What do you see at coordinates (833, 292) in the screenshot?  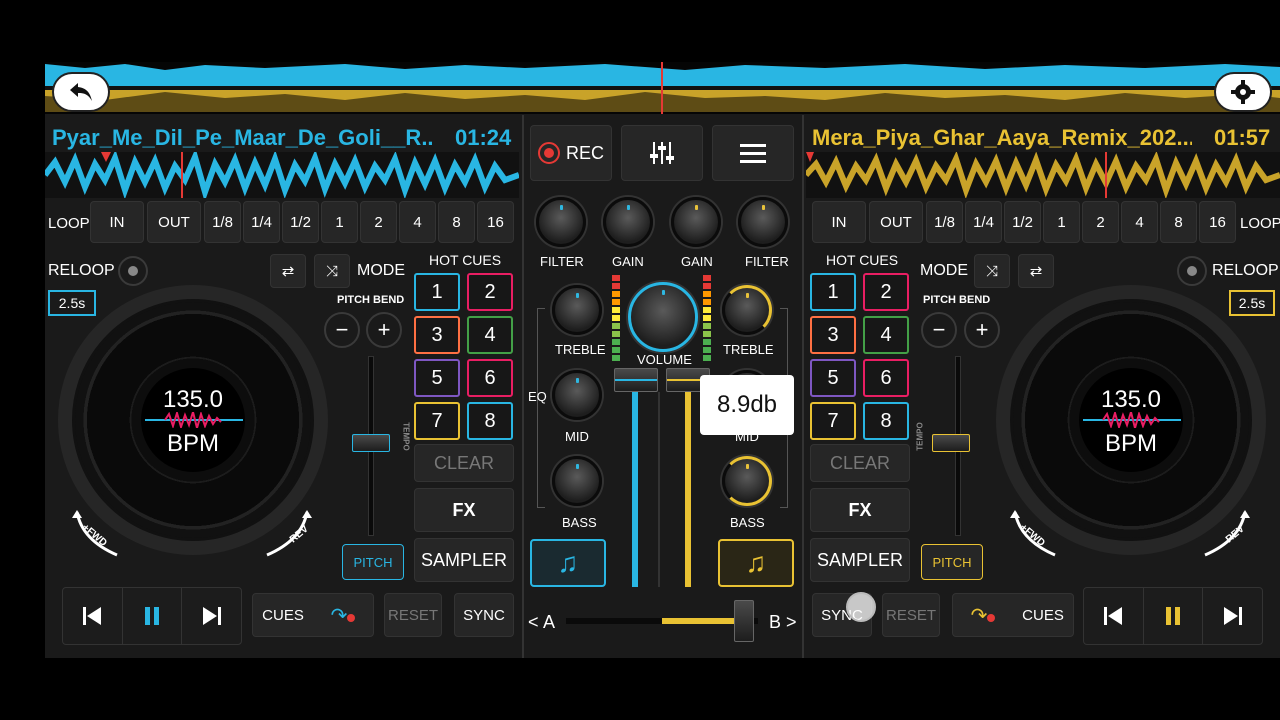 I see `deck-b-cue-1: 1` at bounding box center [833, 292].